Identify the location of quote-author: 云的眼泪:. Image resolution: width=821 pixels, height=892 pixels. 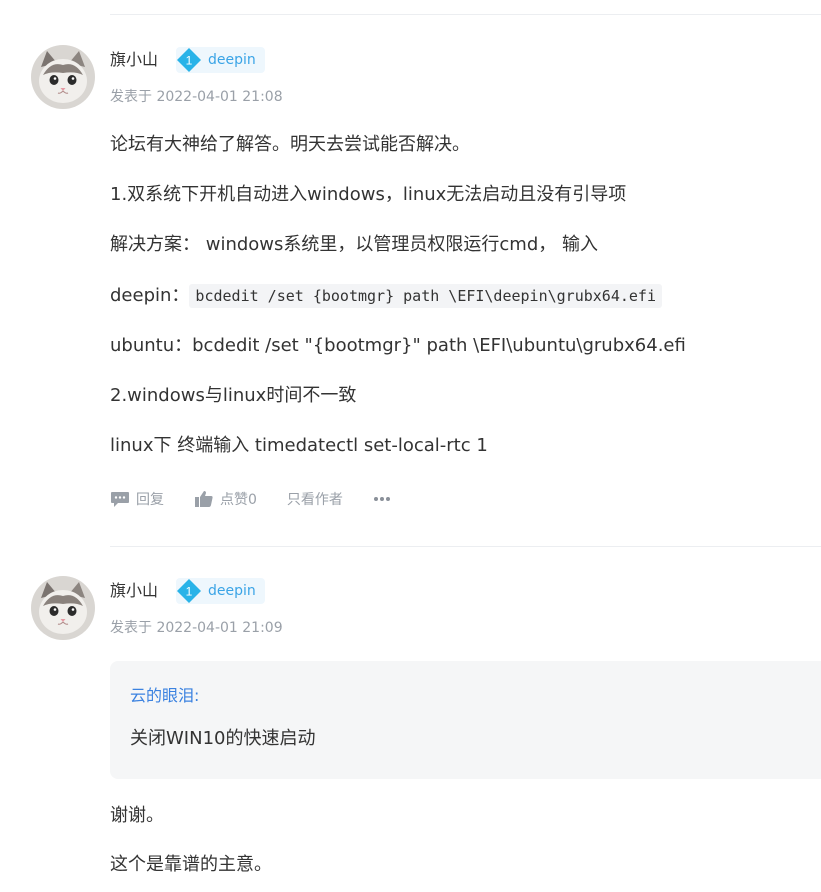
(164, 696).